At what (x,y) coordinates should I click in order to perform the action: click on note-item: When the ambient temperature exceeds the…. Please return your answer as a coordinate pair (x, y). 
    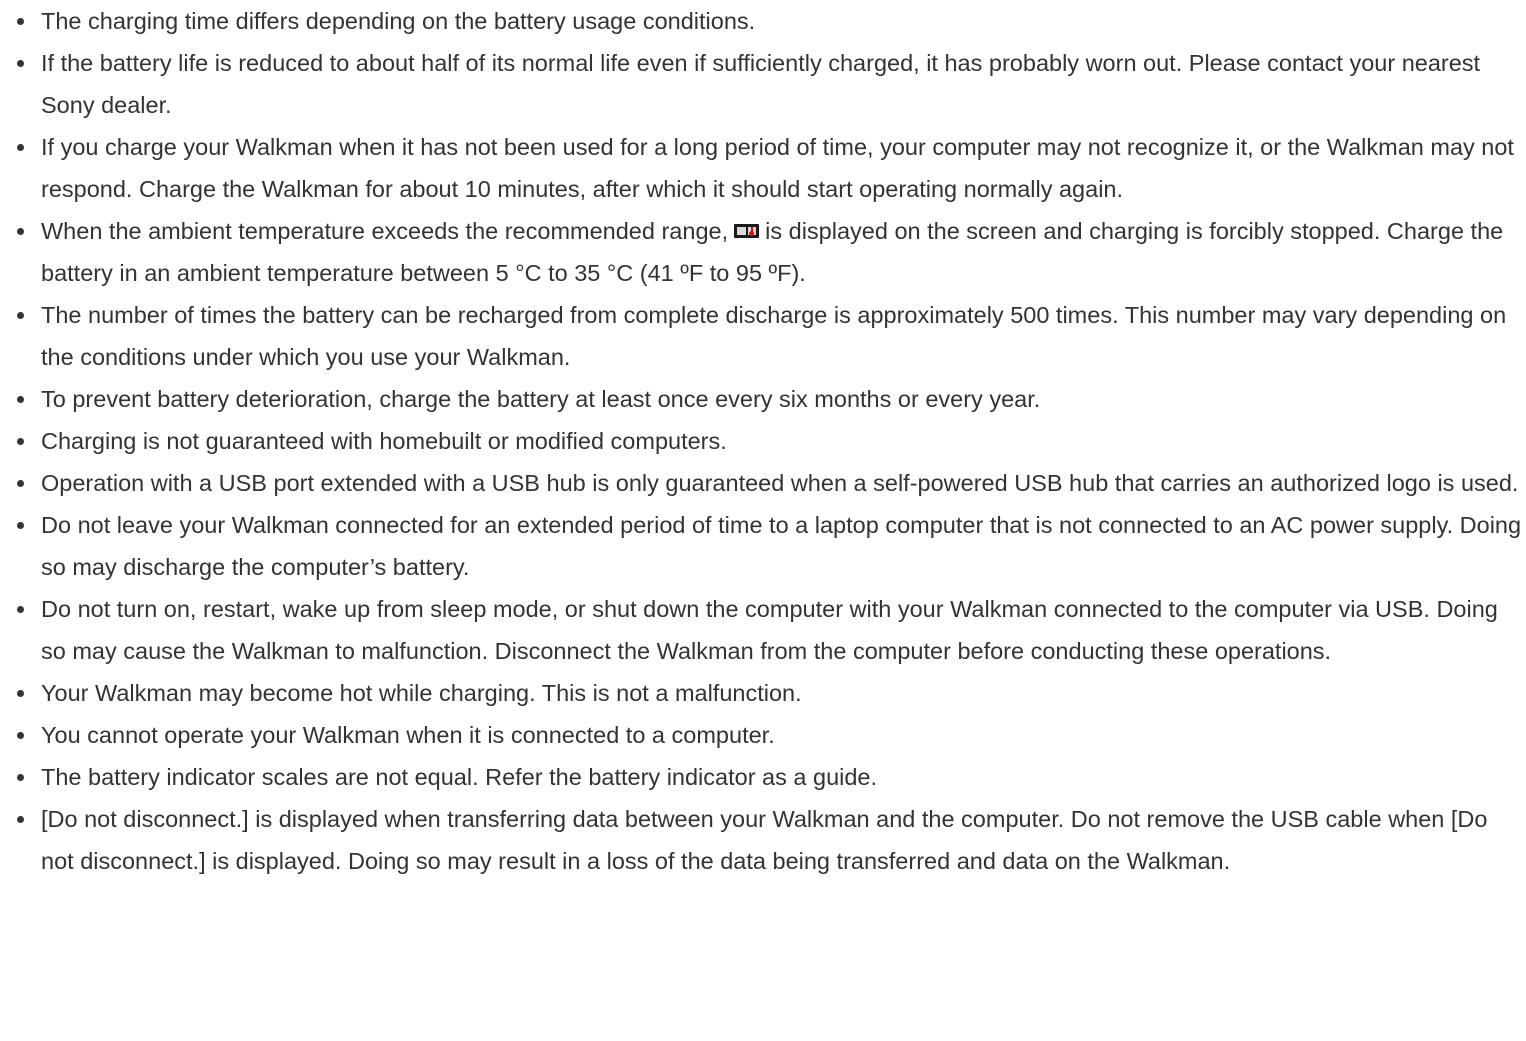
    Looking at the image, I should click on (763, 252).